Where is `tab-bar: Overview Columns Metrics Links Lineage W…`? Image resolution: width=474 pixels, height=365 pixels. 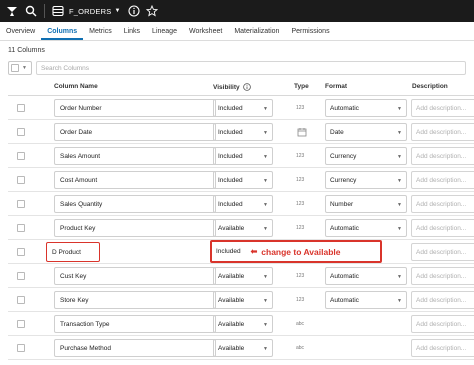
tab-bar: Overview Columns Metrics Links Lineage W… is located at coordinates (237, 31).